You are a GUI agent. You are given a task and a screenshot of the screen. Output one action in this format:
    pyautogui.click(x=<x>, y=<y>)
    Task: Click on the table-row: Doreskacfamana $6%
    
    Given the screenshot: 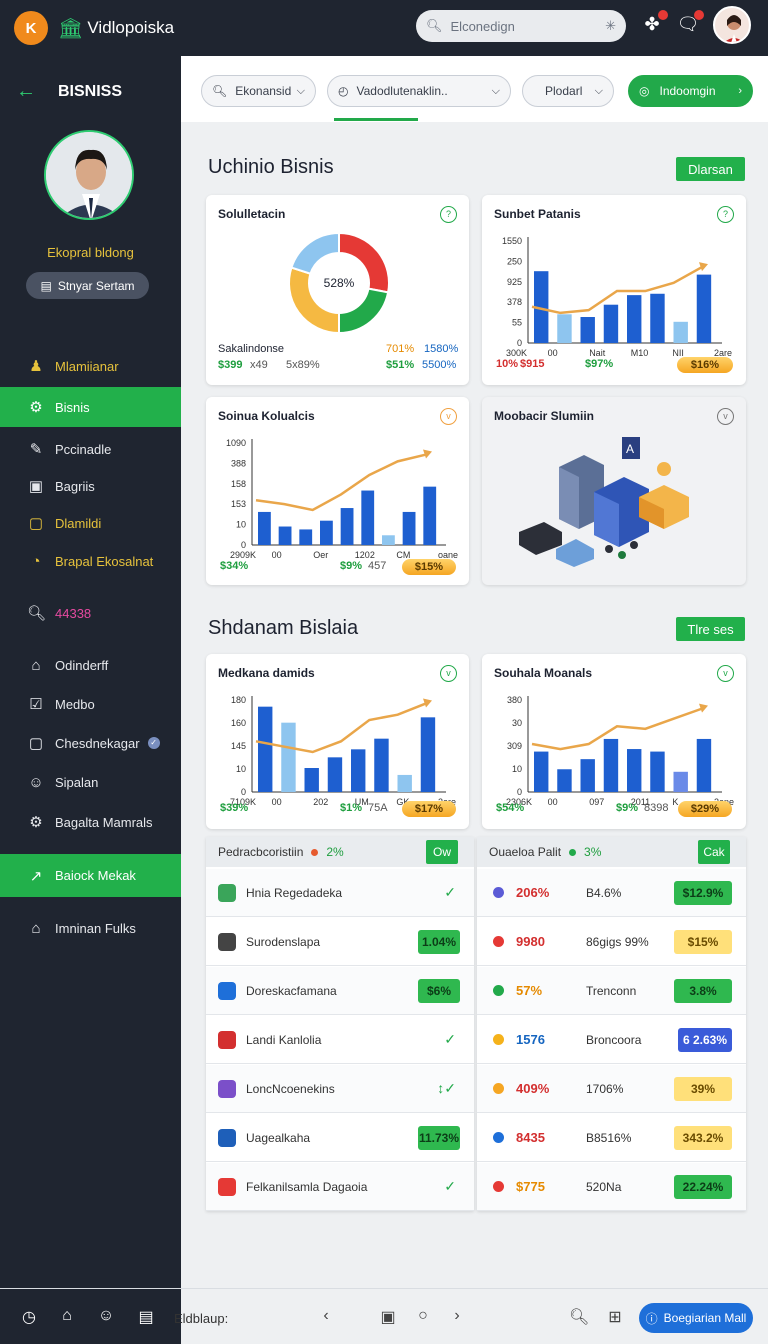 What is the action you would take?
    pyautogui.click(x=340, y=991)
    